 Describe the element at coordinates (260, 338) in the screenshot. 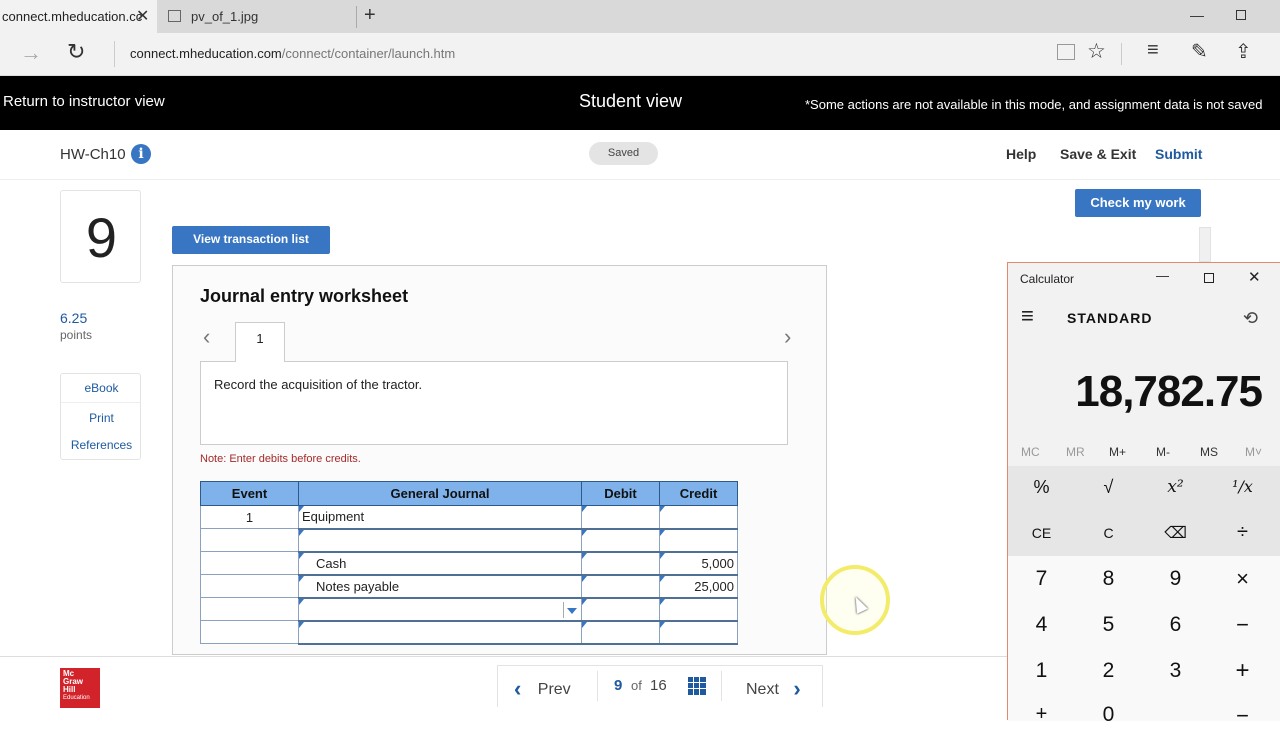

I see `entry-tab-label: 1` at that location.